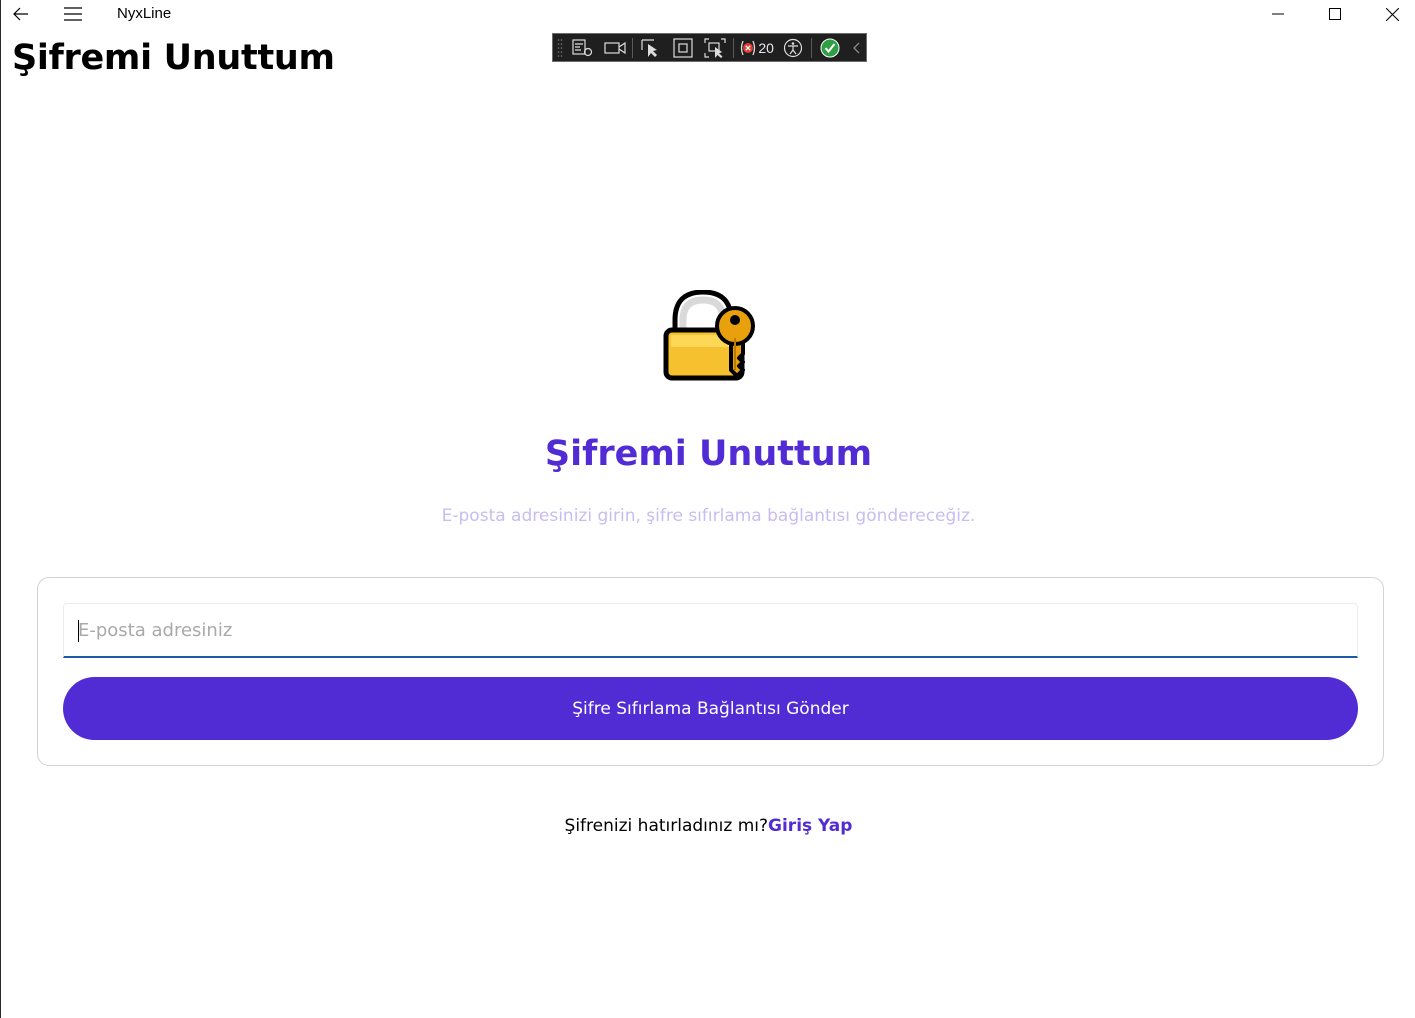 Image resolution: width=1415 pixels, height=1018 pixels. I want to click on live-visual-tree-button, so click(583, 47).